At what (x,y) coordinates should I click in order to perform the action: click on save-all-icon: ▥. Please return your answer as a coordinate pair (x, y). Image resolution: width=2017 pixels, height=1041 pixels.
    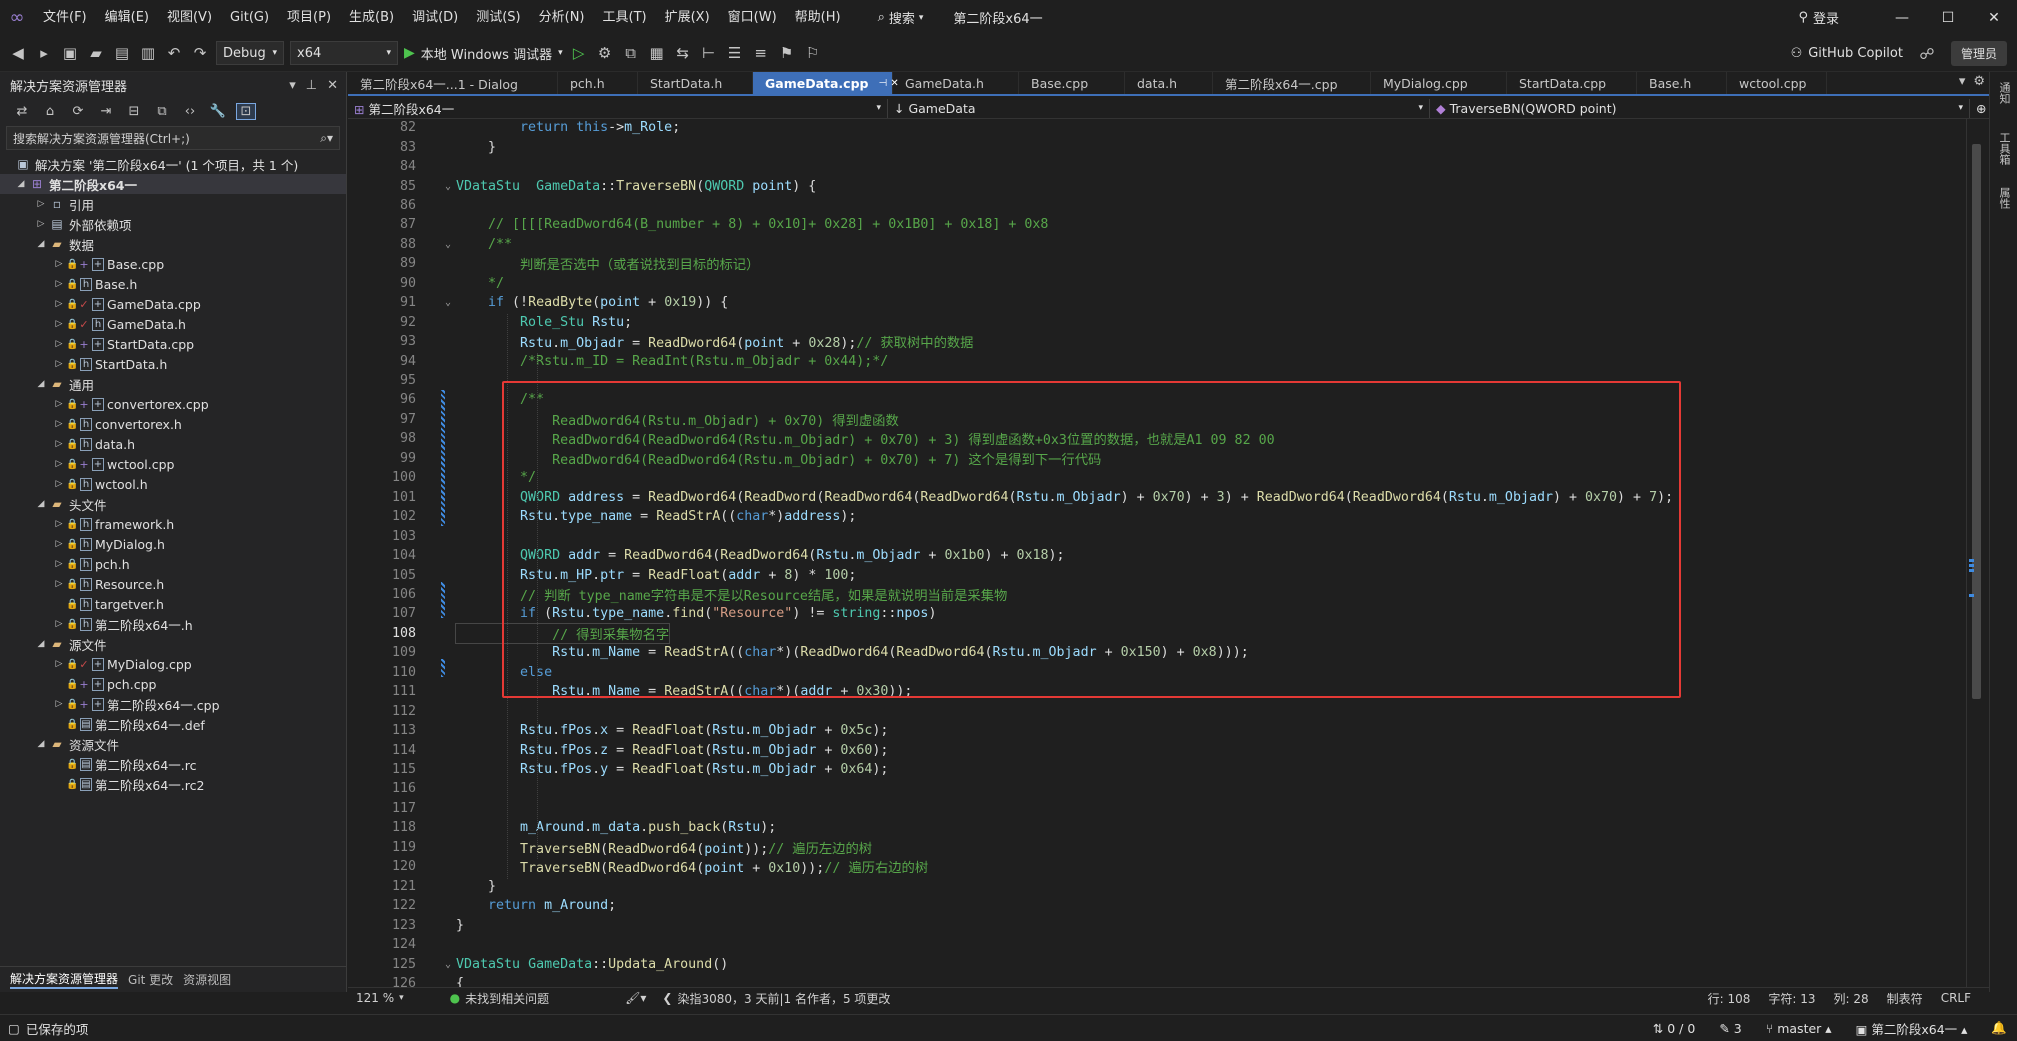
    Looking at the image, I should click on (148, 53).